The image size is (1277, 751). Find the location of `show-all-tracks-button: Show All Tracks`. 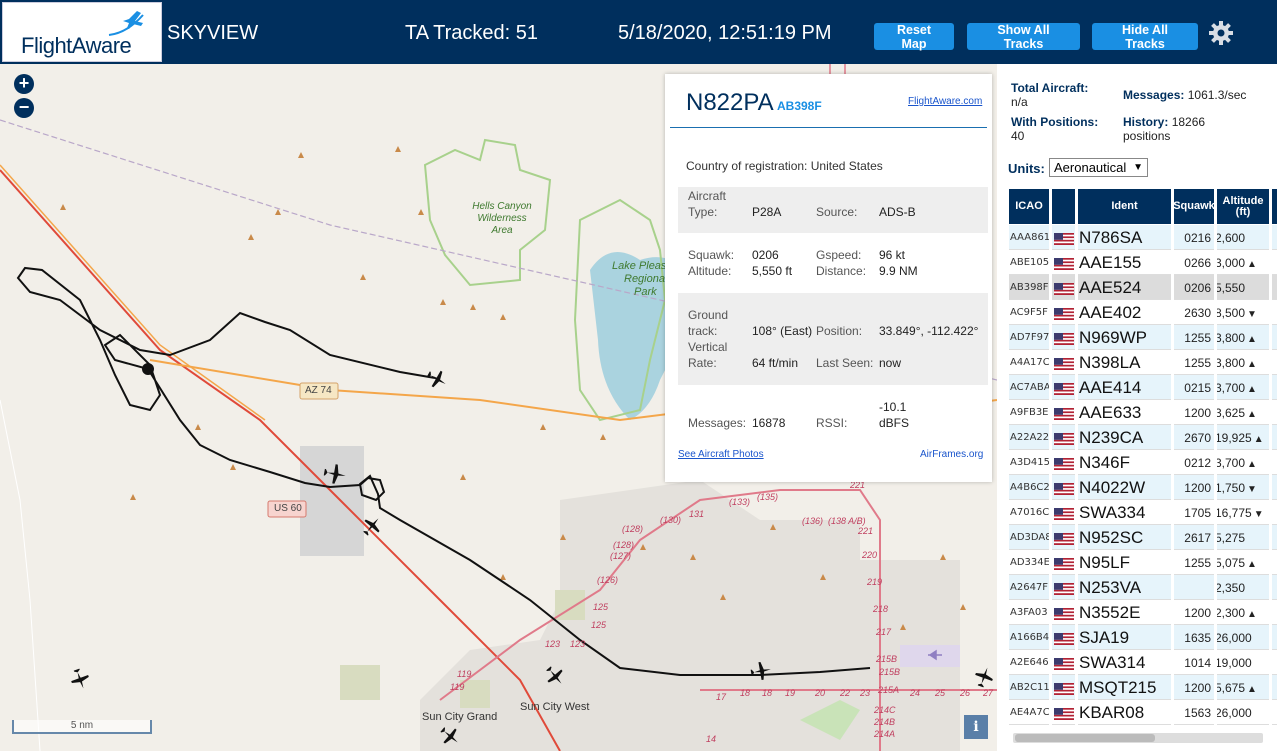

show-all-tracks-button: Show All Tracks is located at coordinates (1023, 37).